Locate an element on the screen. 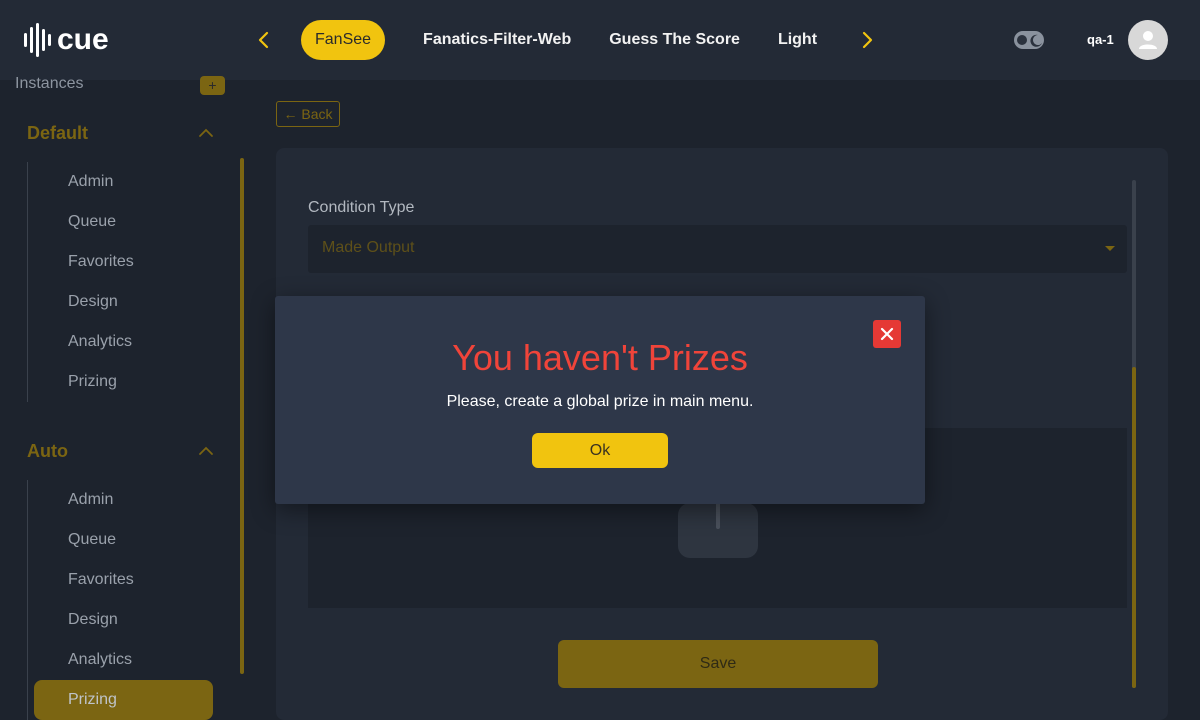 The image size is (1200, 720). tabs-next-button is located at coordinates (867, 40).